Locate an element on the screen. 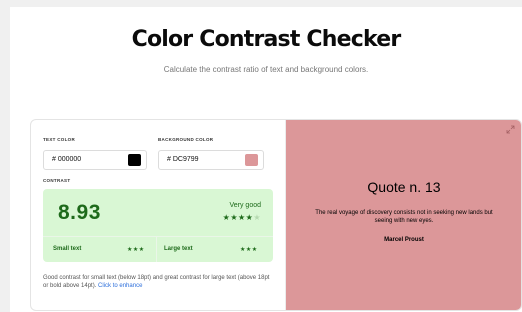 This screenshot has height=312, width=522. rating-stars: ★★★★★ is located at coordinates (242, 217).